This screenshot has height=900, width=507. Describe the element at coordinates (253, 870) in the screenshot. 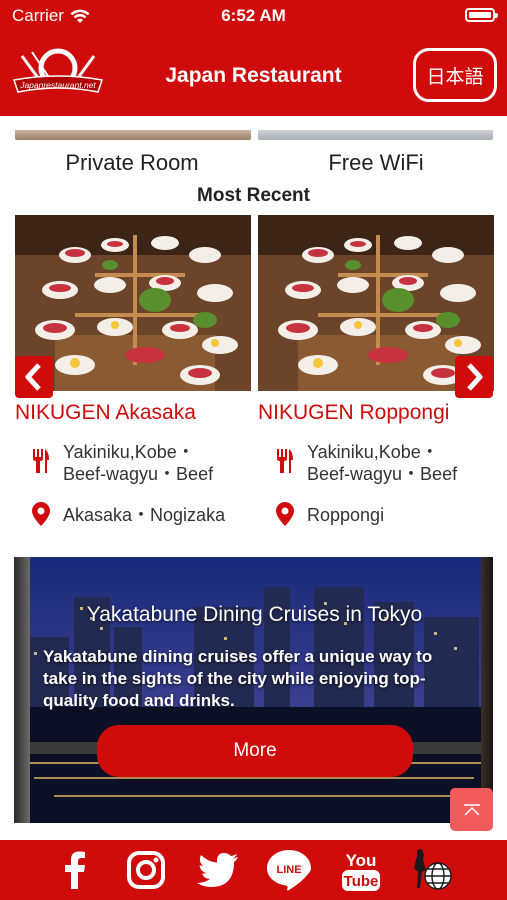

I see `social-footer: LINE You Tube` at that location.